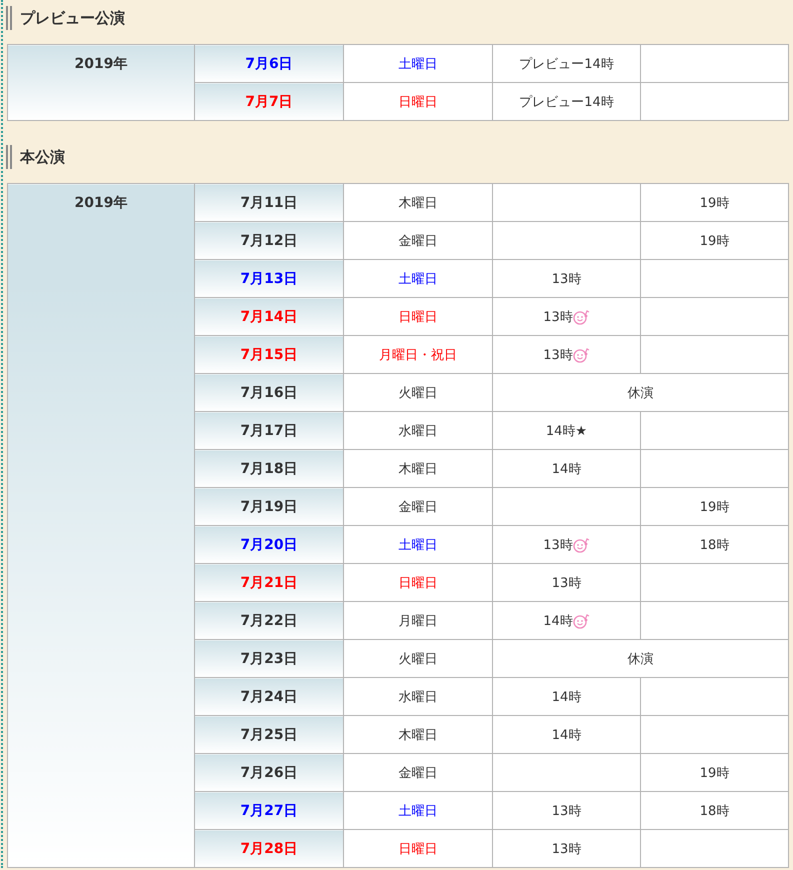 Image resolution: width=793 pixels, height=870 pixels. I want to click on date-cell: 7月20日, so click(269, 545).